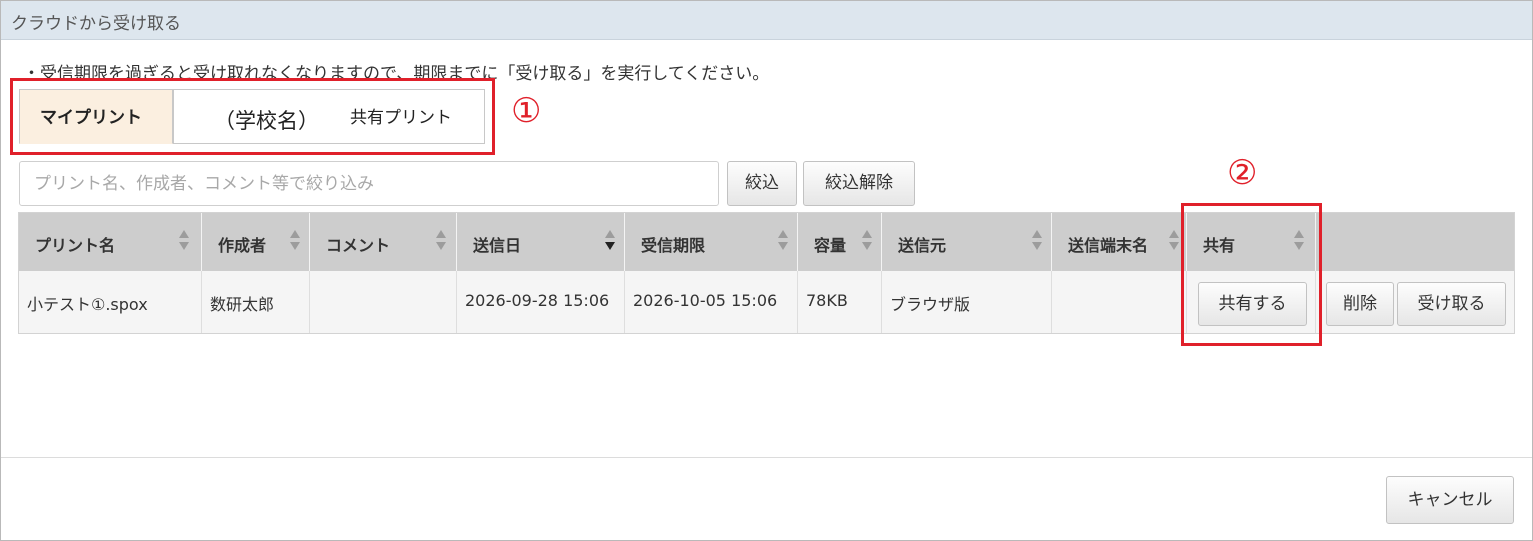 This screenshot has height=541, width=1533. What do you see at coordinates (711, 302) in the screenshot?
I see `cell-deadline: 2026-10-05 15:06` at bounding box center [711, 302].